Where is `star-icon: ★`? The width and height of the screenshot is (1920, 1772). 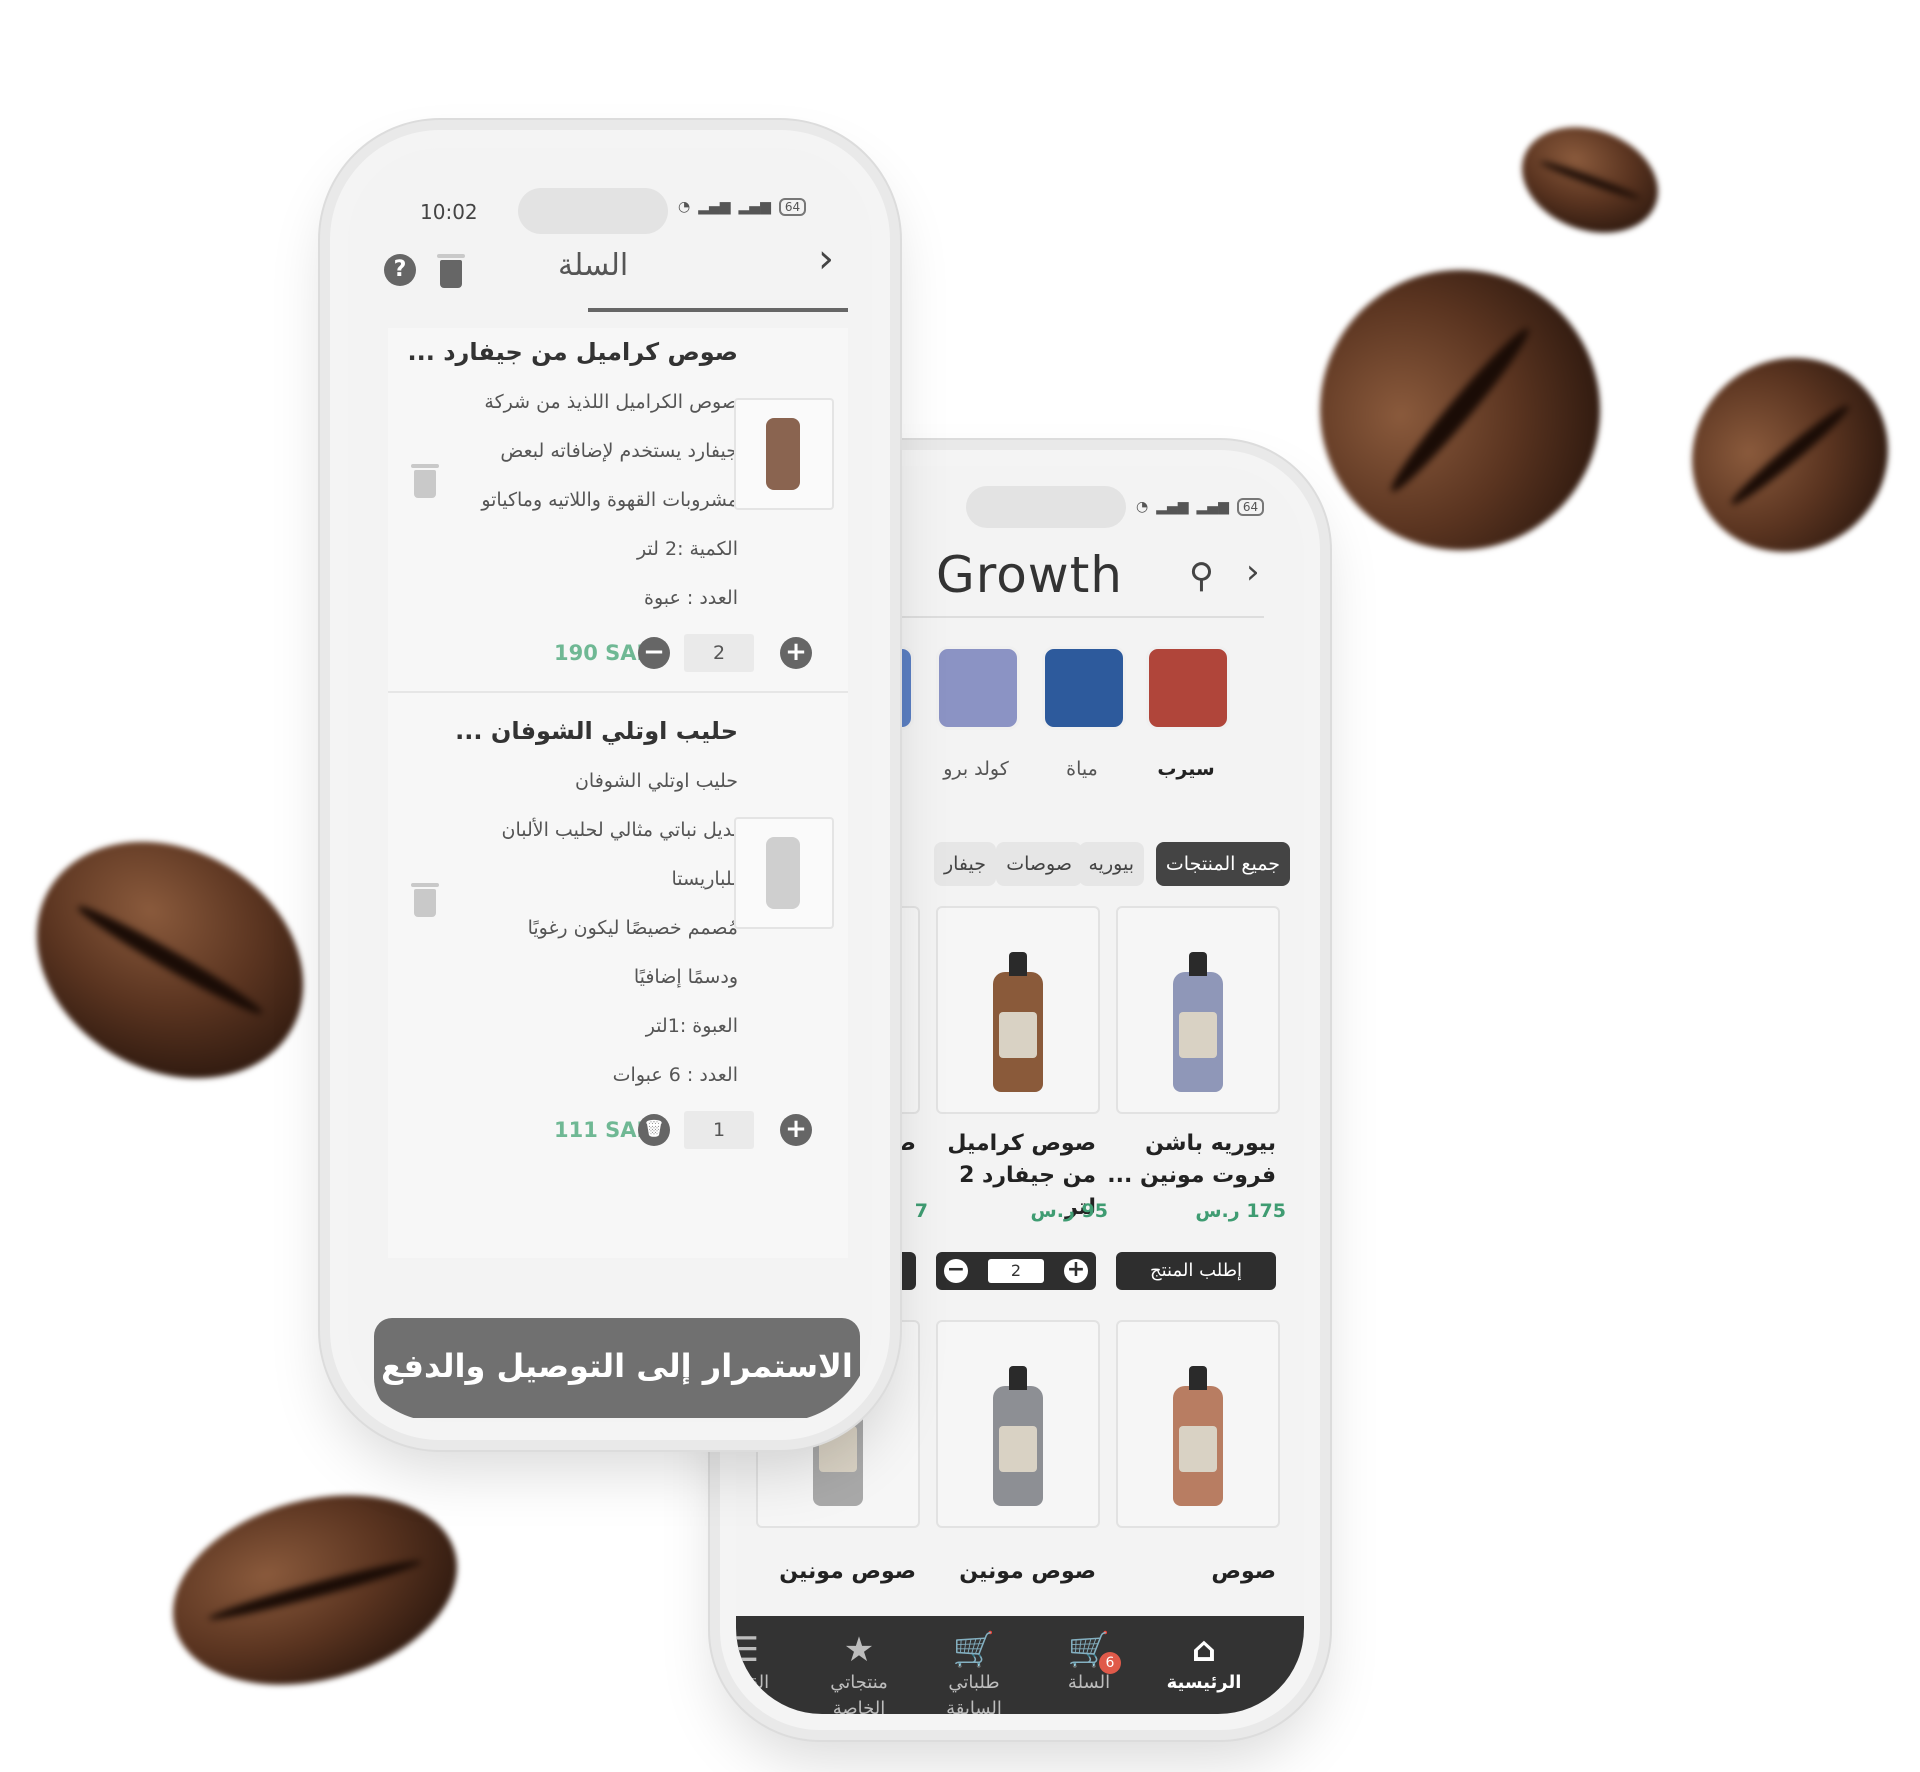
star-icon: ★ is located at coordinates (859, 1650).